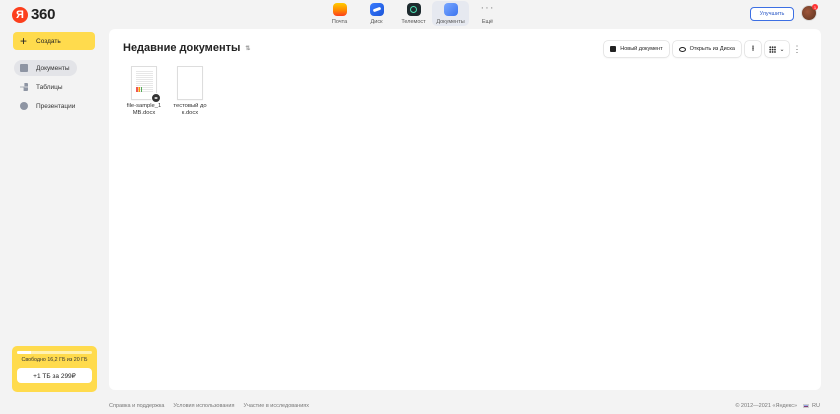 The height and width of the screenshot is (414, 840). I want to click on view-mode-button: ⌄, so click(777, 49).